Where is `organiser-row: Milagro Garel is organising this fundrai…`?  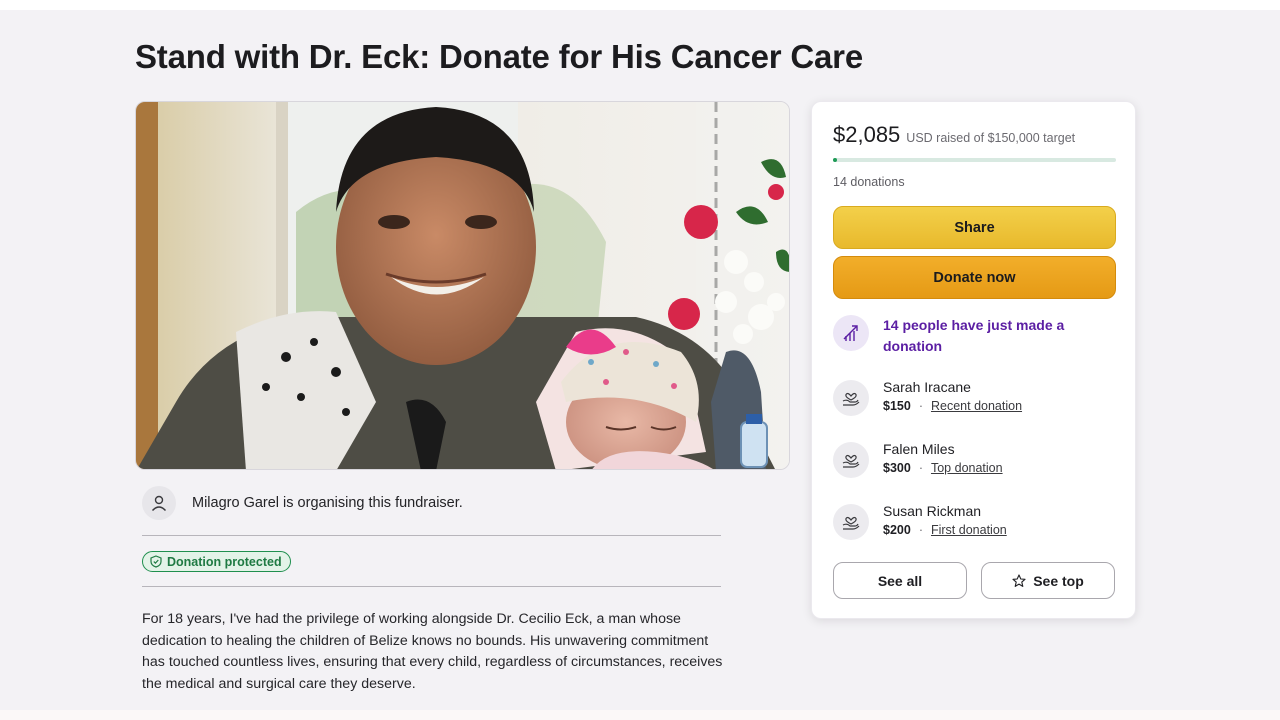
organiser-row: Milagro Garel is organising this fundrai… is located at coordinates (302, 503).